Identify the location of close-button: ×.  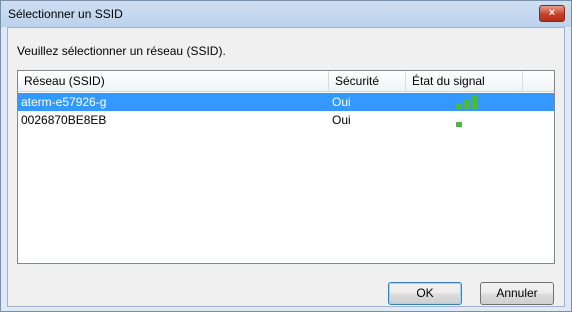
(552, 13).